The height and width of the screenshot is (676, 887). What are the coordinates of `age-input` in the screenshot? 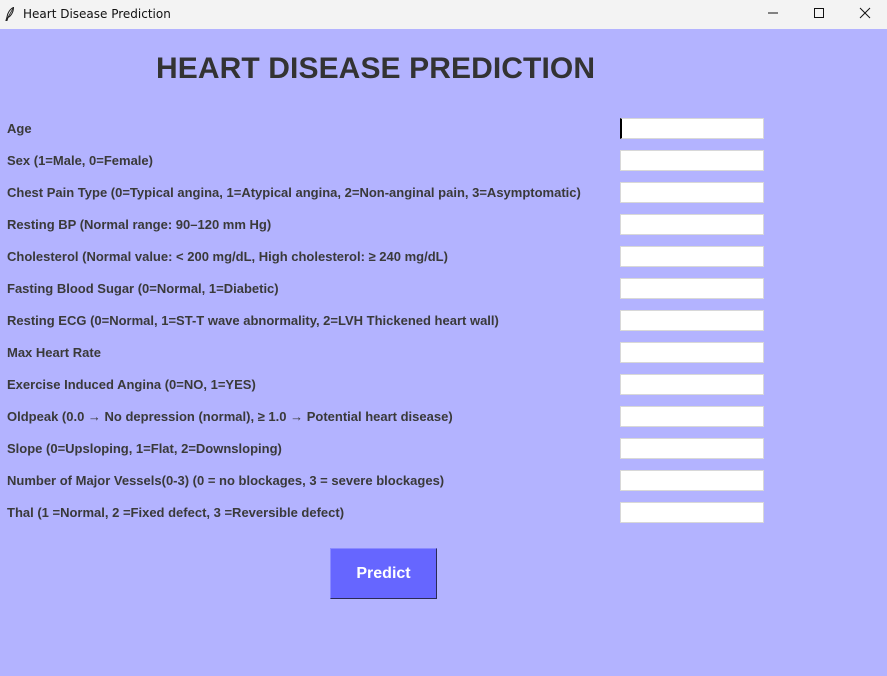 It's located at (692, 128).